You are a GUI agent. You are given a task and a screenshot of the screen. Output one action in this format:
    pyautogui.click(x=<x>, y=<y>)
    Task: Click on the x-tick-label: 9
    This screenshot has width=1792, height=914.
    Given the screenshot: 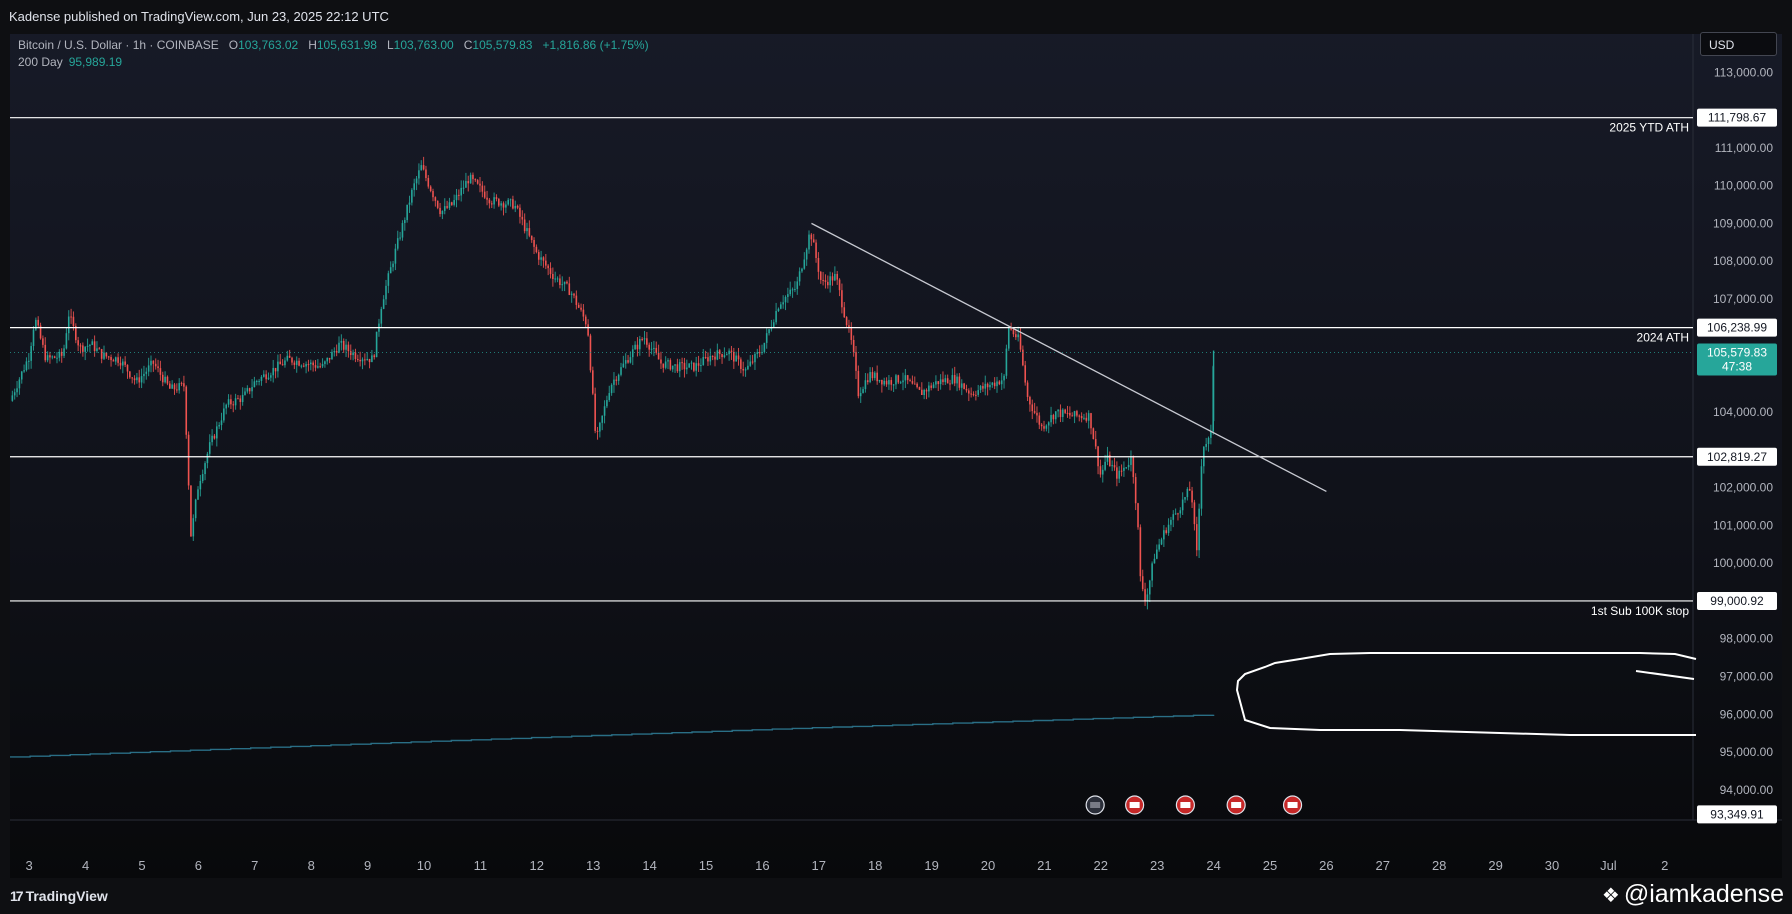 What is the action you would take?
    pyautogui.click(x=367, y=865)
    